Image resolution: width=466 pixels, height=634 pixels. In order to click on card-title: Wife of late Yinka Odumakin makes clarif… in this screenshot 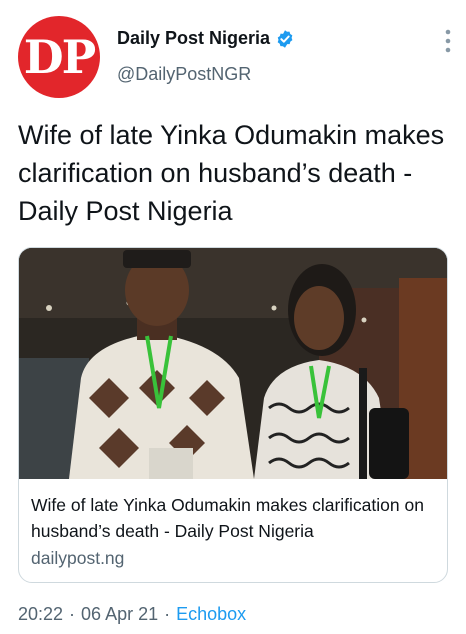, I will do `click(227, 518)`.